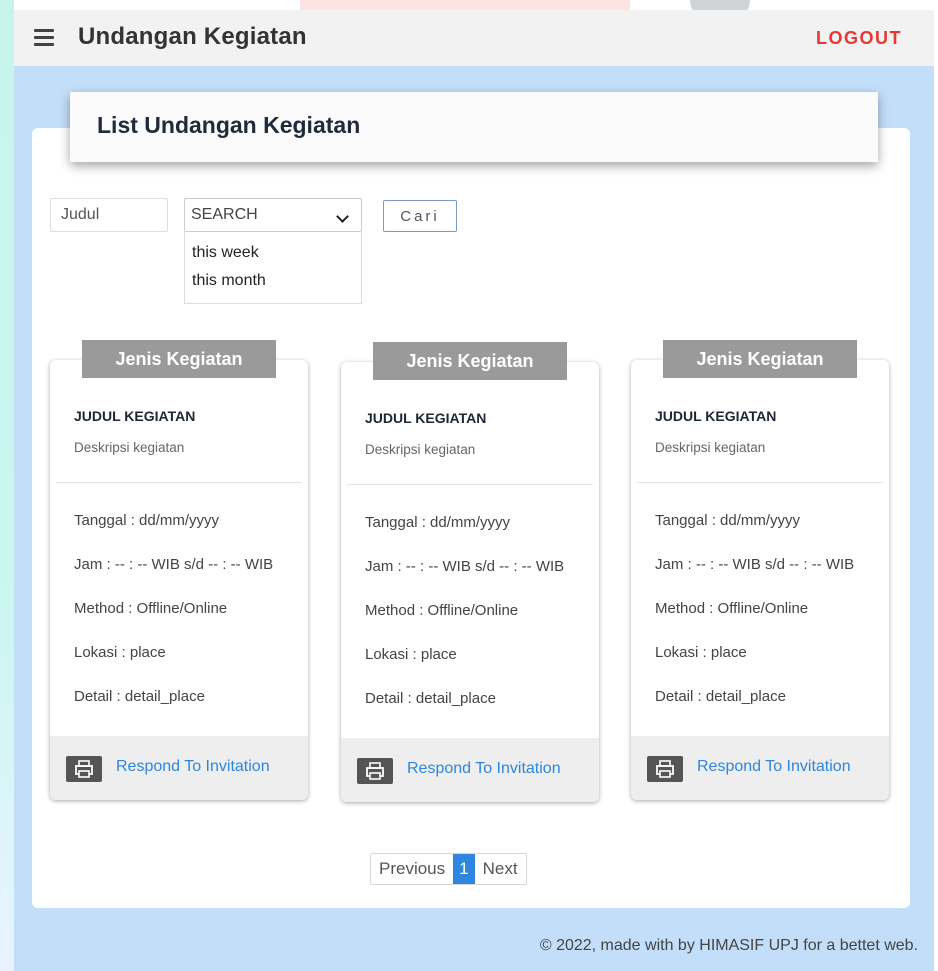 This screenshot has width=938, height=971. Describe the element at coordinates (464, 869) in the screenshot. I see `pagination-page-1: 1` at that location.